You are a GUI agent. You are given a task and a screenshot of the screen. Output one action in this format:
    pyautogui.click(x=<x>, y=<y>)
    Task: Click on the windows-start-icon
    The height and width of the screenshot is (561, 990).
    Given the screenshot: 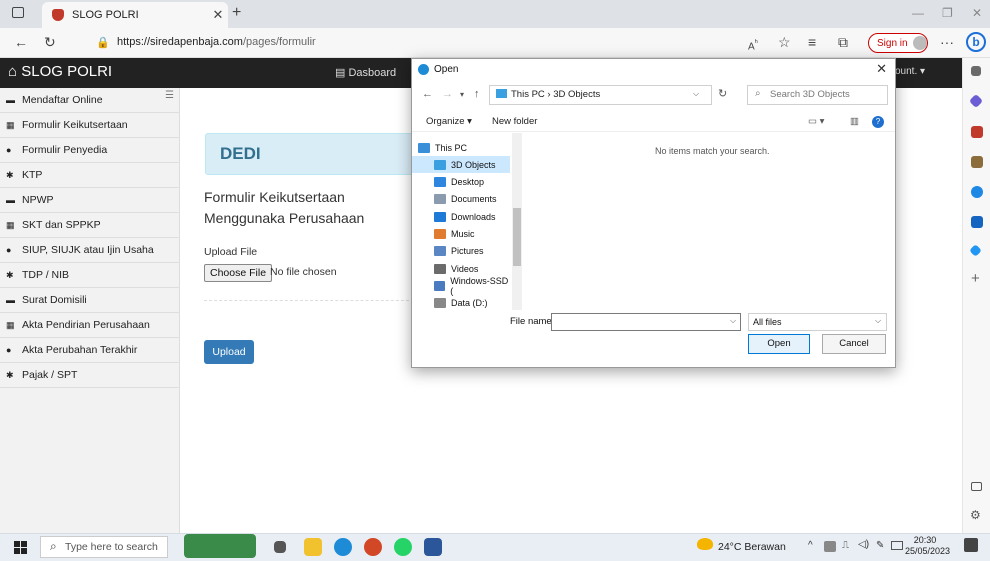 What is the action you would take?
    pyautogui.click(x=20, y=547)
    